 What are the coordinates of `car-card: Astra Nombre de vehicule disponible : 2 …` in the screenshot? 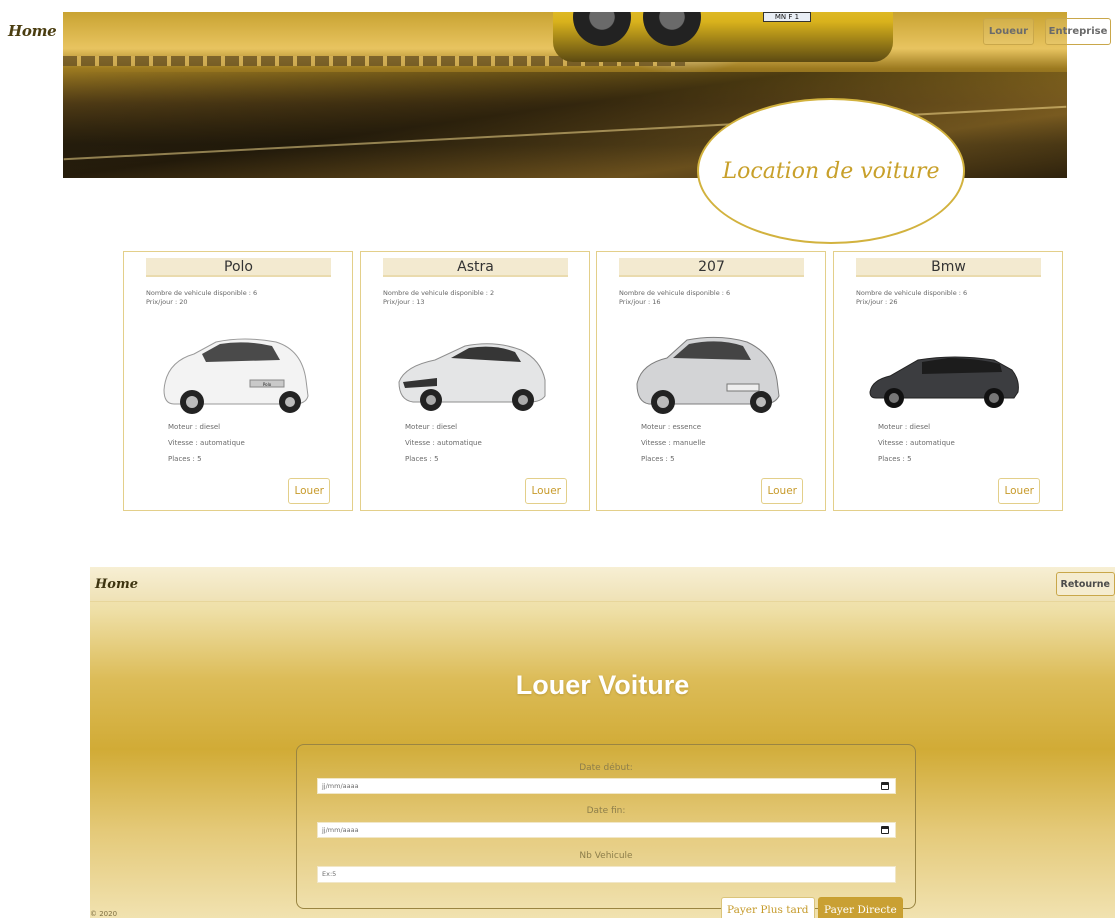 It's located at (475, 381).